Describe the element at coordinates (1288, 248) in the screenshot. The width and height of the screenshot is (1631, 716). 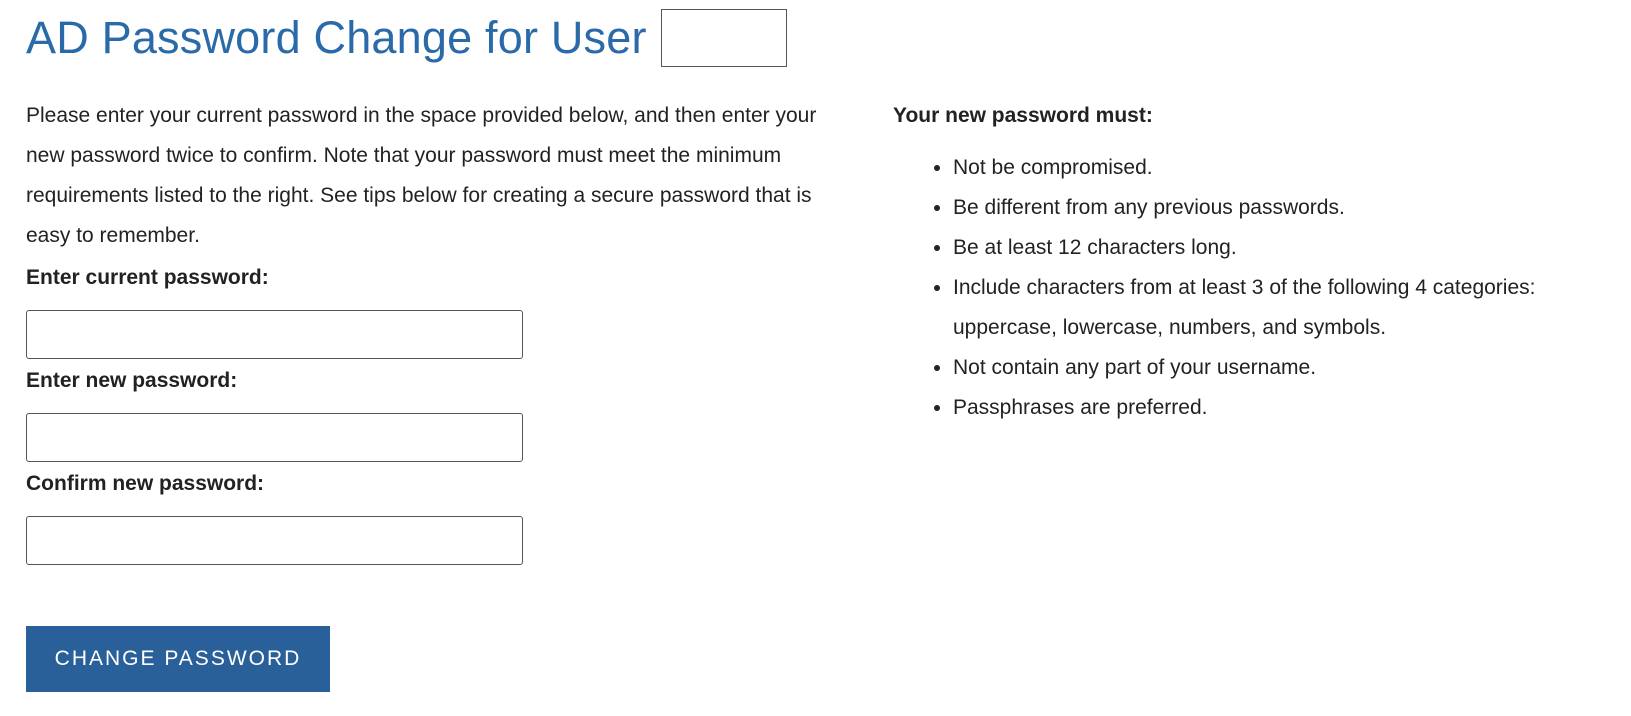
I see `requirement-item: Be at least 12 characters long.` at that location.